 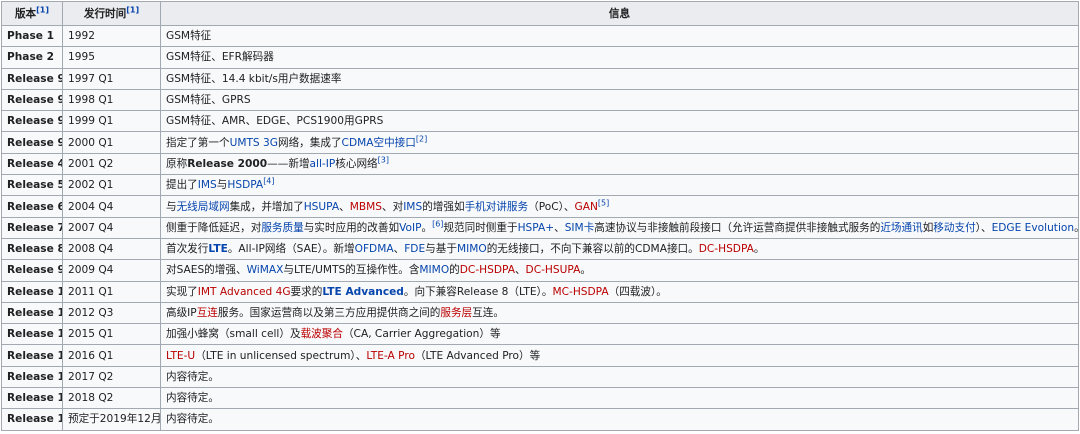 I want to click on info-text: 的无线接口，不向下兼容以前的CDMA接口。, so click(x=592, y=249).